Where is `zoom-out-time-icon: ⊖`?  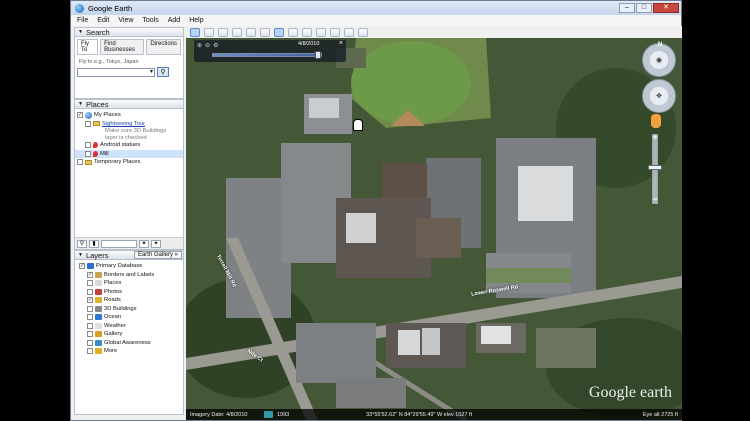 zoom-out-time-icon: ⊖ is located at coordinates (207, 45).